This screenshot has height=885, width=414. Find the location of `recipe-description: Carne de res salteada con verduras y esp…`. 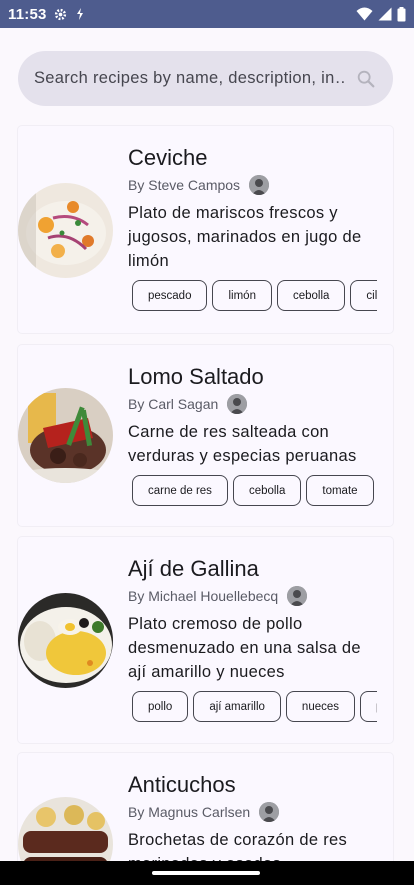

recipe-description: Carne de res salteada con verduras y esp… is located at coordinates (242, 444).